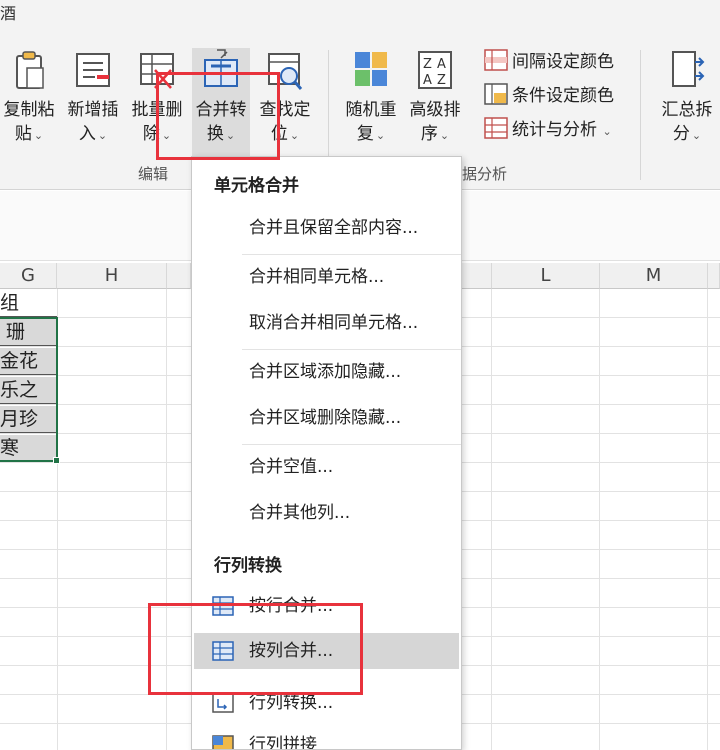  I want to click on advanced-sort-label-1: 高级排, so click(435, 110).